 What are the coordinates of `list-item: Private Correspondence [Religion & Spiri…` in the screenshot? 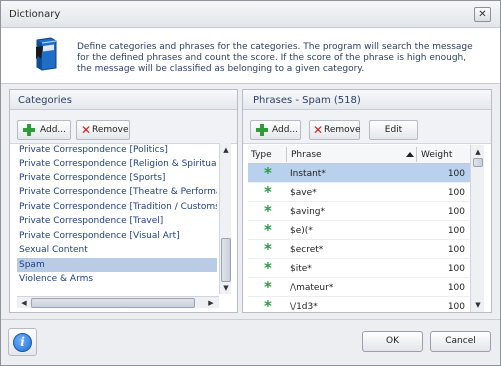 It's located at (117, 164).